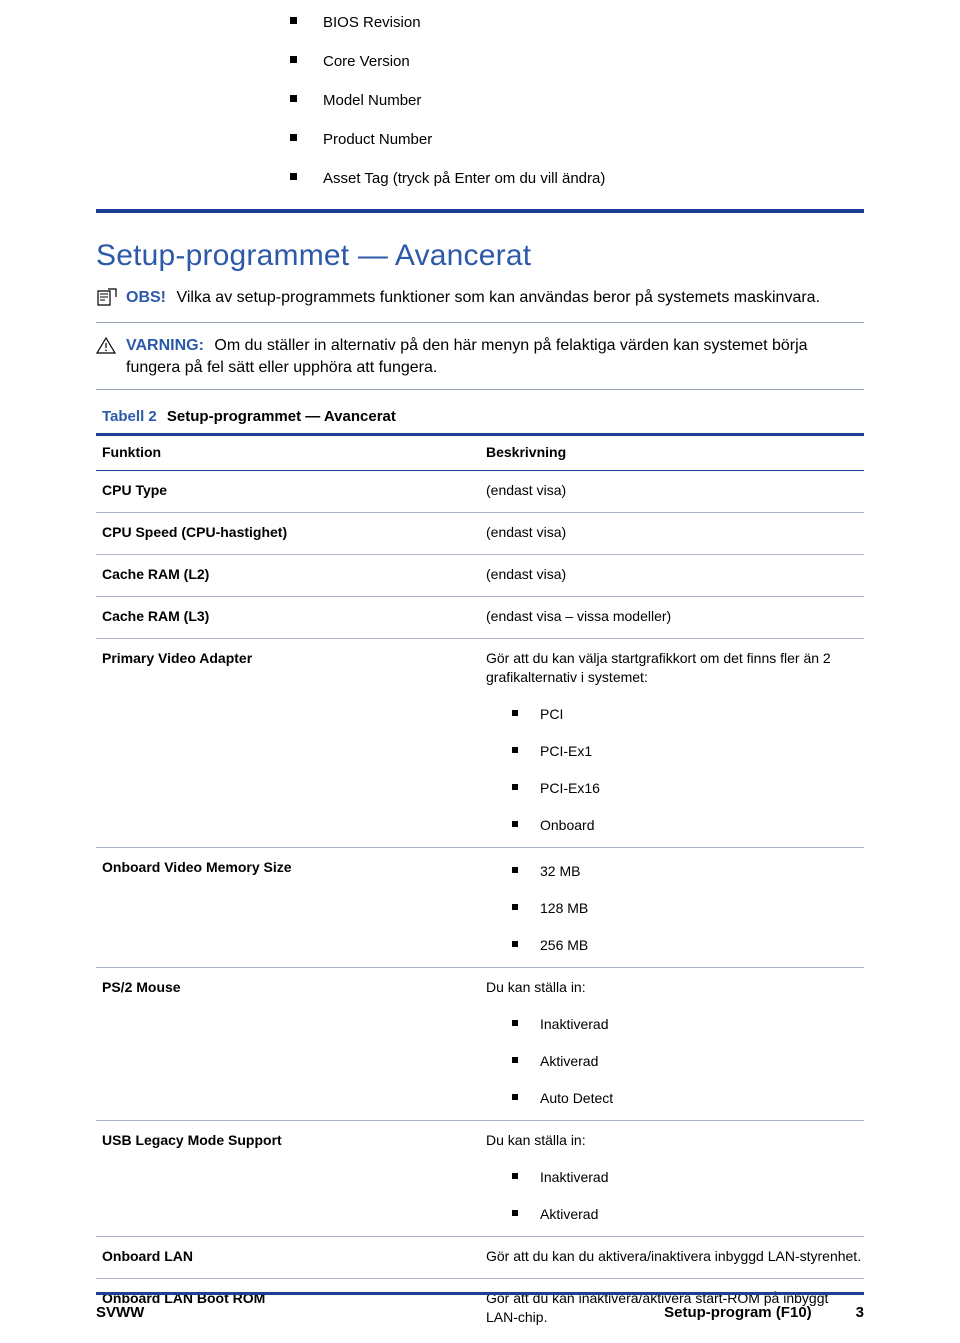 The width and height of the screenshot is (960, 1343). What do you see at coordinates (738, 1312) in the screenshot?
I see `footer-chapter-label: Setup-program (F10)` at bounding box center [738, 1312].